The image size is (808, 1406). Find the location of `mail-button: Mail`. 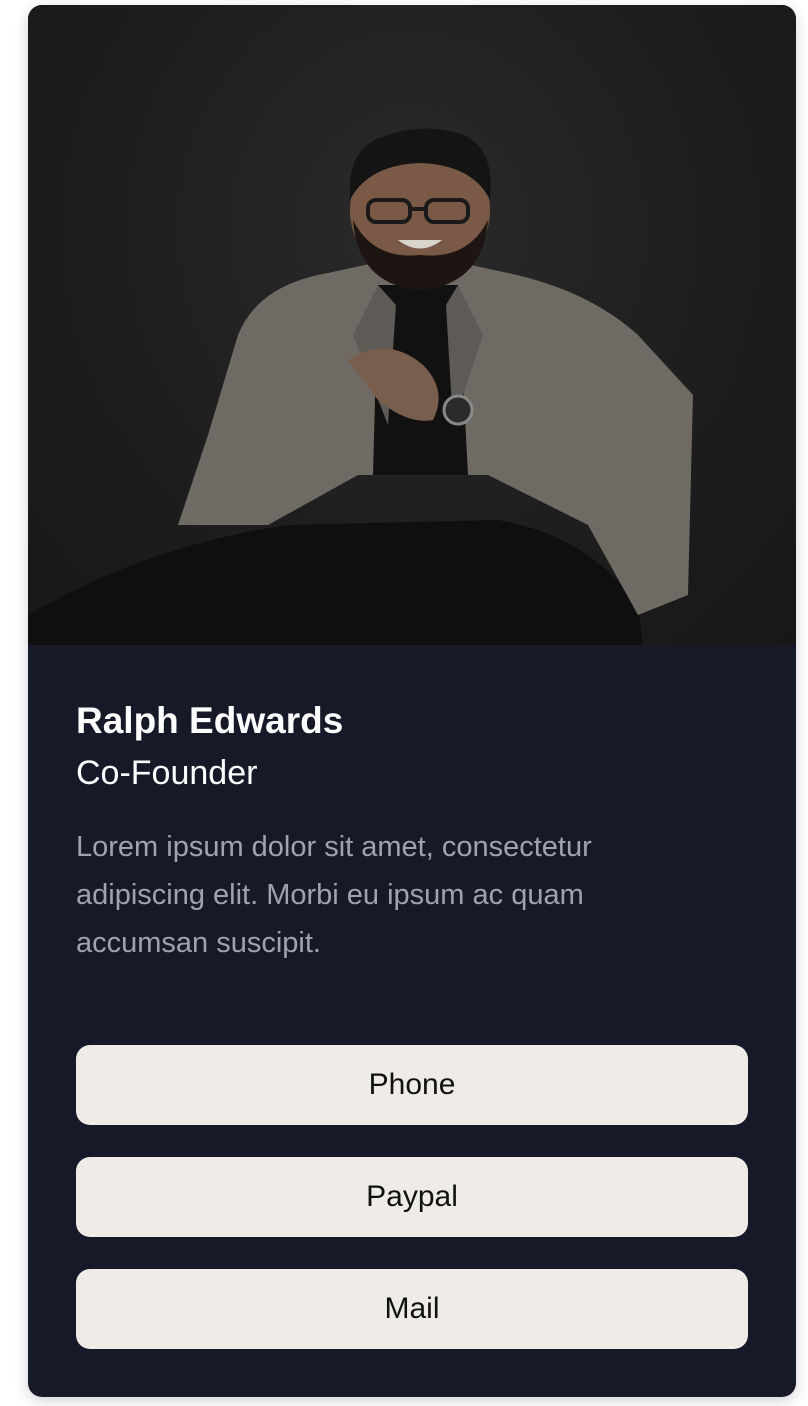

mail-button: Mail is located at coordinates (412, 1309).